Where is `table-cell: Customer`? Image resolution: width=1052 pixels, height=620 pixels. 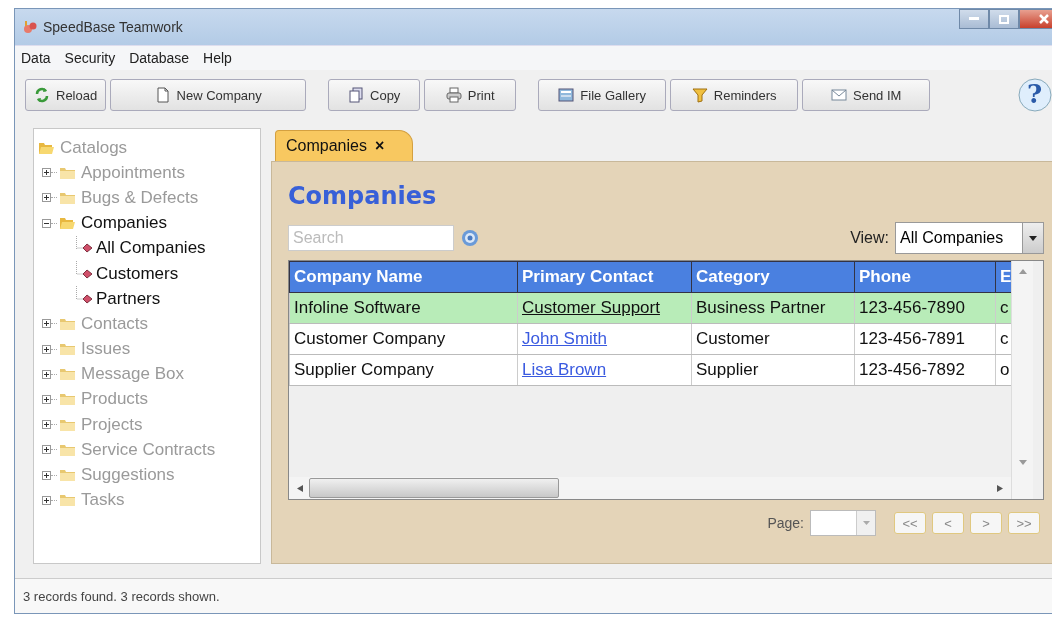
table-cell: Customer is located at coordinates (773, 339).